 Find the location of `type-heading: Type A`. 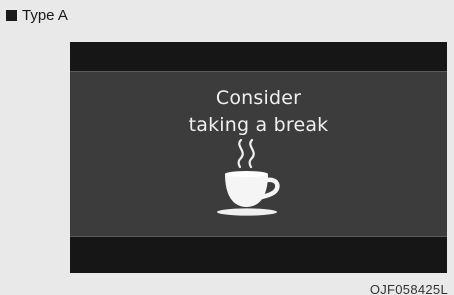

type-heading: Type A is located at coordinates (37, 15).